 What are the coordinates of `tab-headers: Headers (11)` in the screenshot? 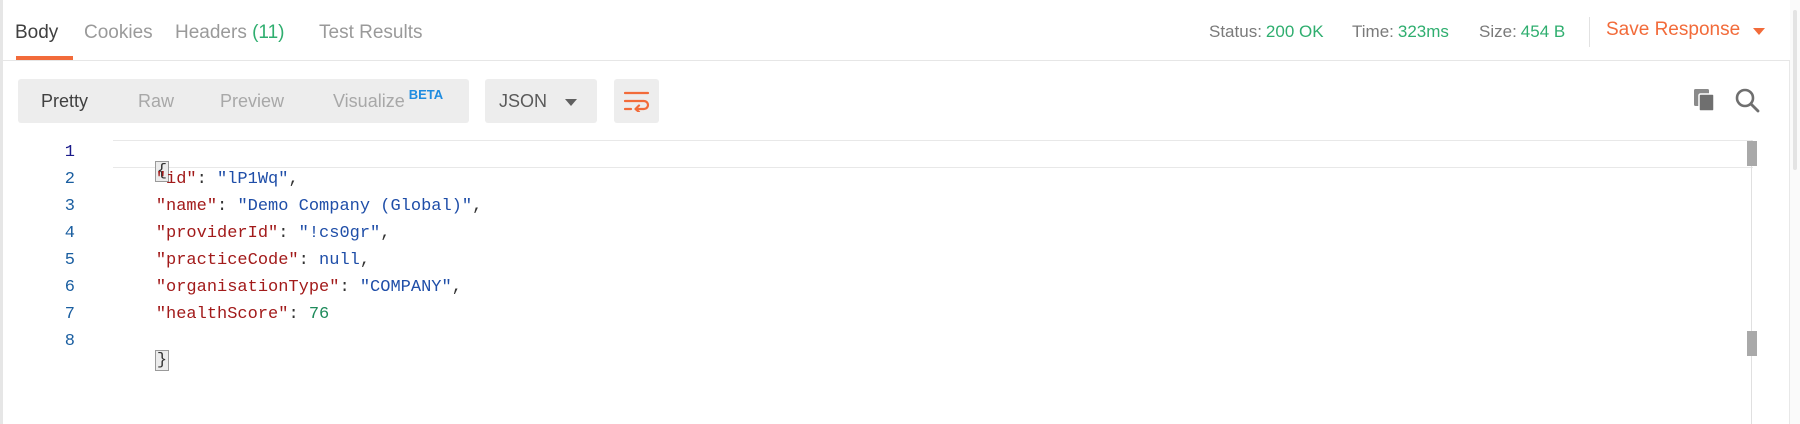 It's located at (230, 33).